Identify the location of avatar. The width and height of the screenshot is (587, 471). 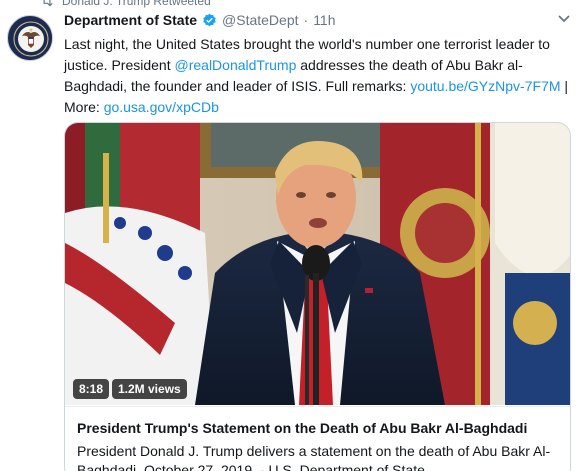
(30, 38).